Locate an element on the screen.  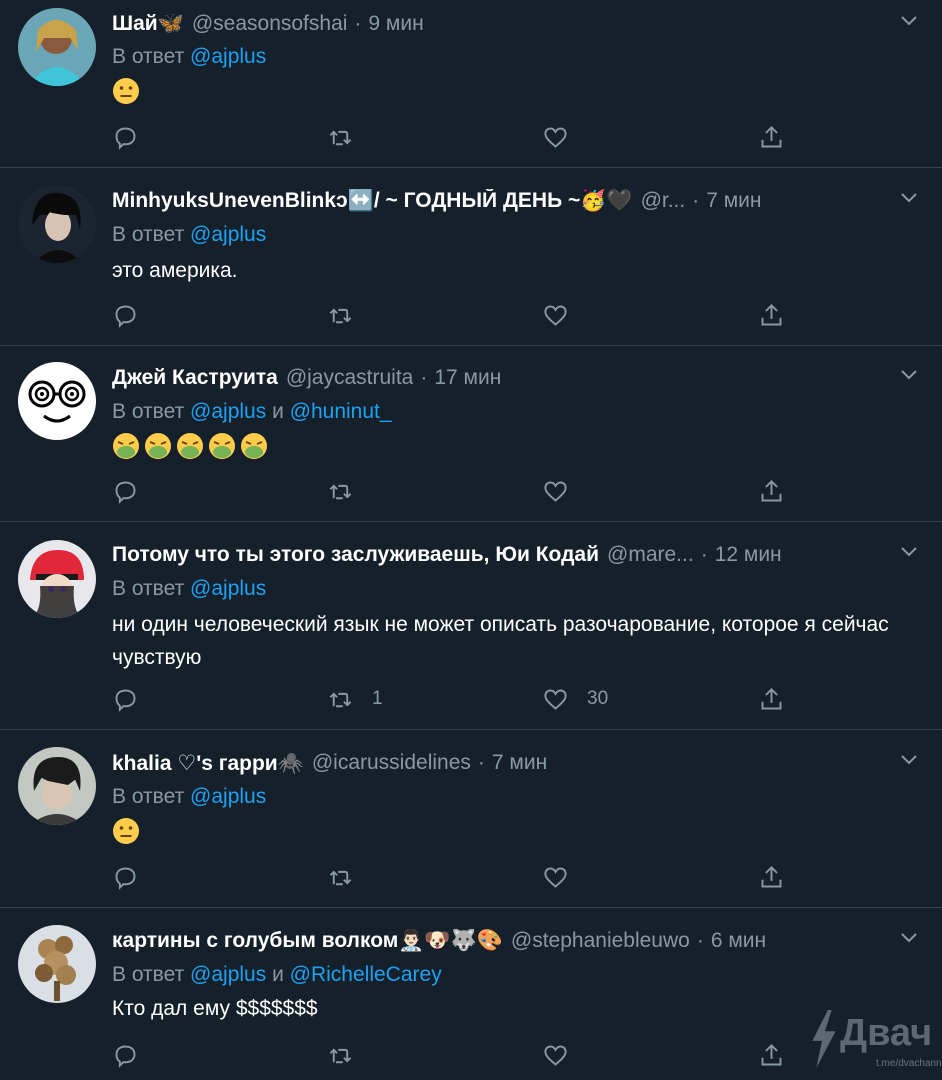
handle: @seasonsofshai is located at coordinates (270, 24).